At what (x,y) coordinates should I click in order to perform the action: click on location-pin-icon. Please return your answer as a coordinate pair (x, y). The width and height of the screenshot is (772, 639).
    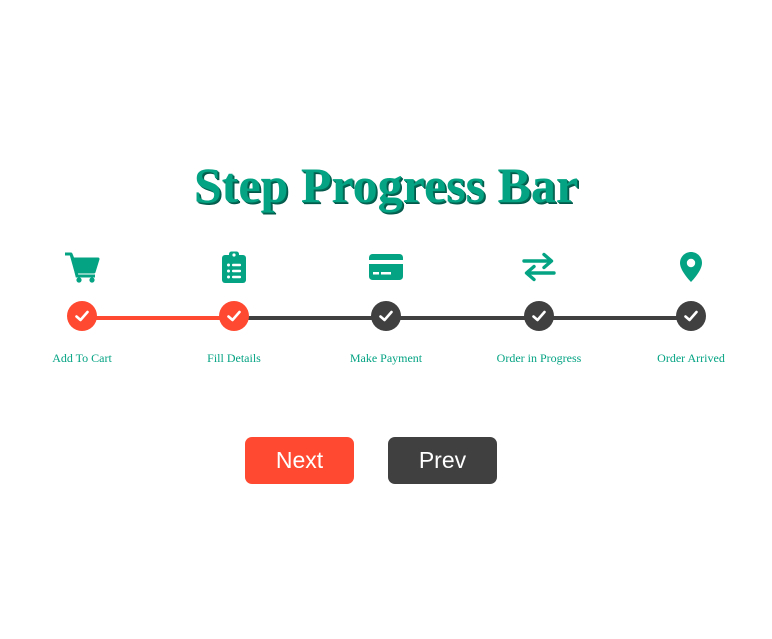
    Looking at the image, I should click on (691, 267).